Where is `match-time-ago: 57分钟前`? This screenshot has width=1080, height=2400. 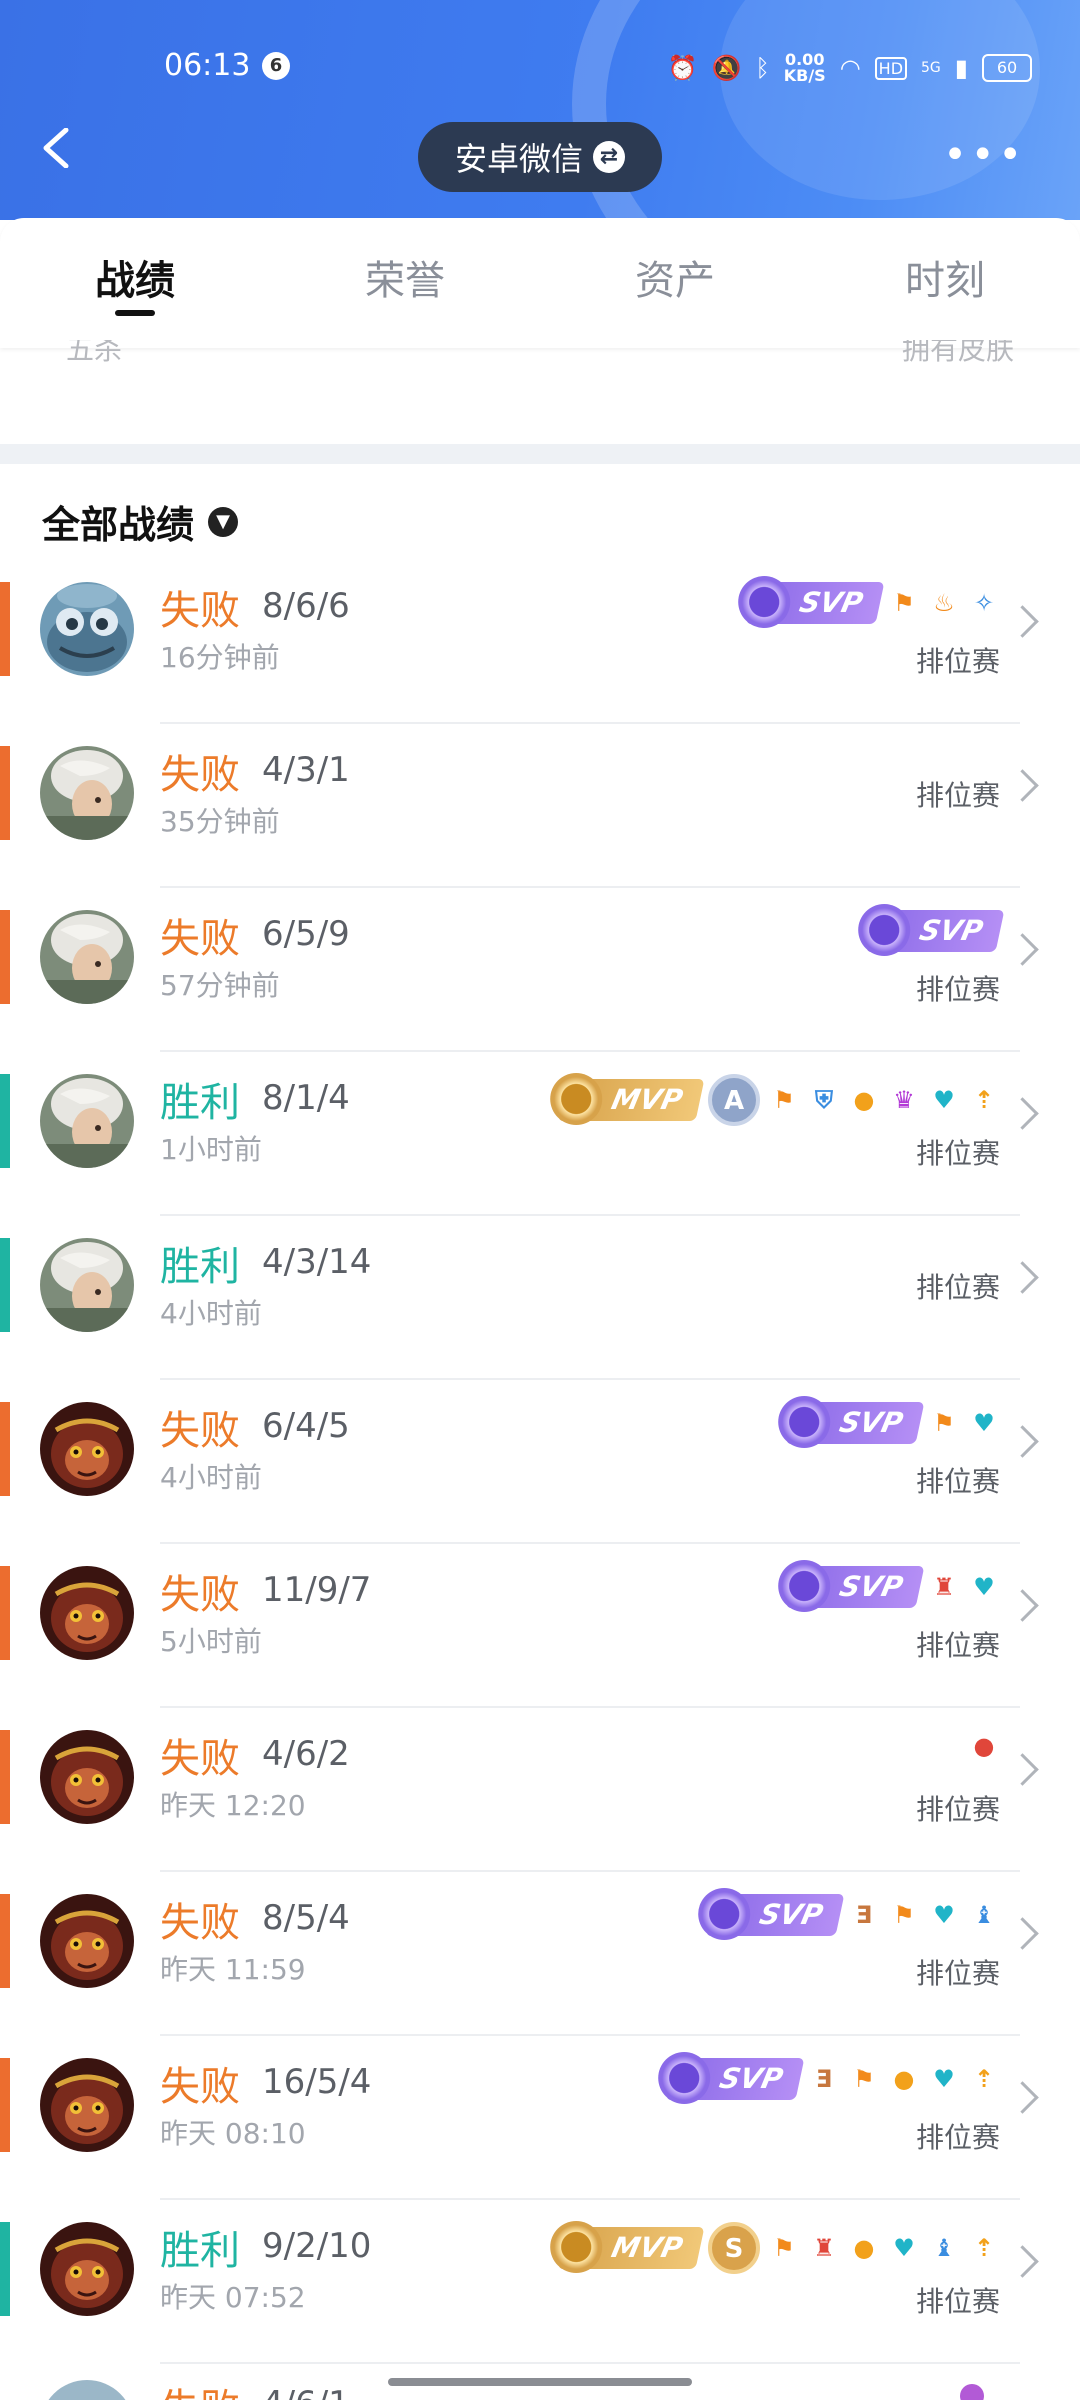 match-time-ago: 57分钟前 is located at coordinates (220, 985).